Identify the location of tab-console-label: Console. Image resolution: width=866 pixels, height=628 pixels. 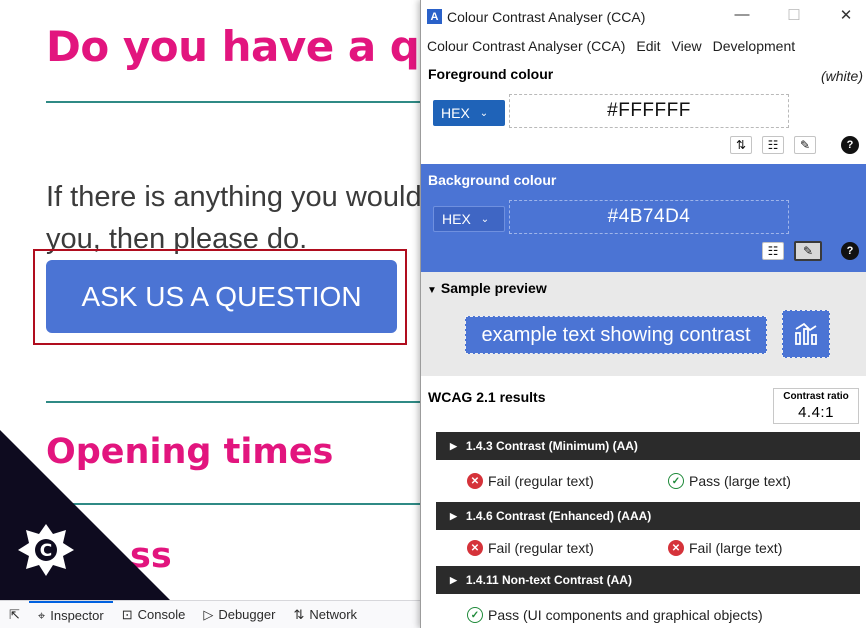
(161, 614).